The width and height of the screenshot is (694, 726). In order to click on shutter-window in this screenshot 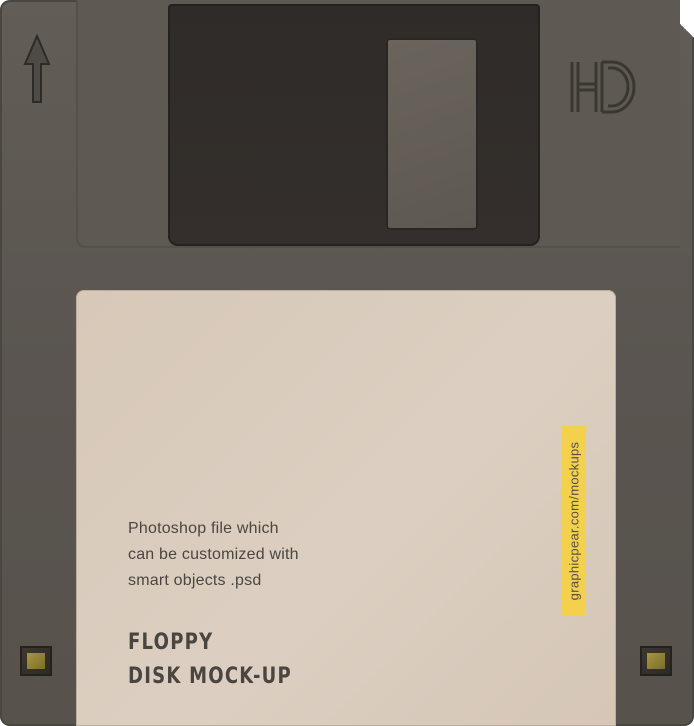, I will do `click(432, 134)`.